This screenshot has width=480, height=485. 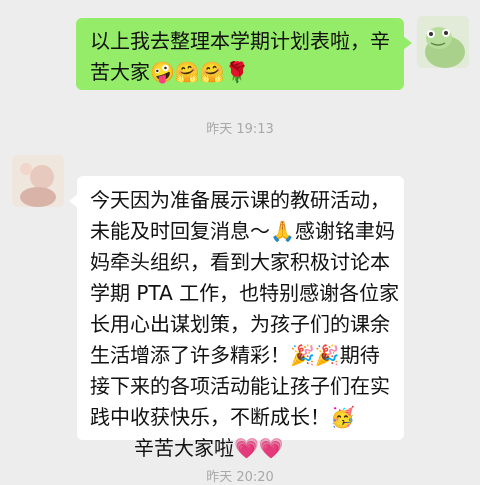 What do you see at coordinates (209, 448) in the screenshot?
I see `message-line: 辛苦大家啦💗💗` at bounding box center [209, 448].